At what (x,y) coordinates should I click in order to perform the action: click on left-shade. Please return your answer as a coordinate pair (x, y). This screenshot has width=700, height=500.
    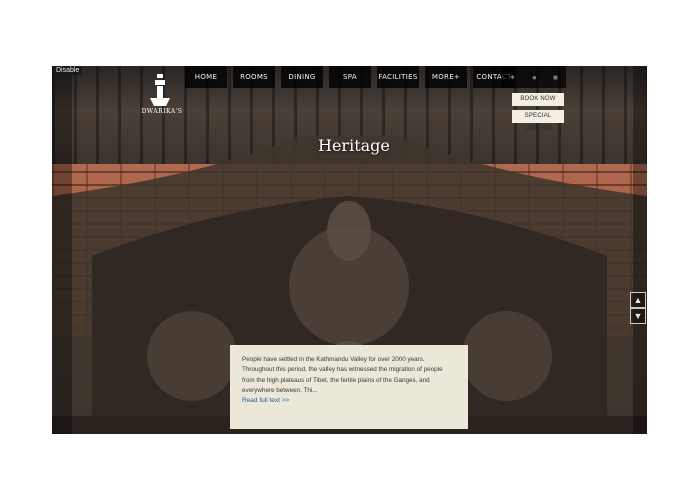
    Looking at the image, I should click on (62, 250).